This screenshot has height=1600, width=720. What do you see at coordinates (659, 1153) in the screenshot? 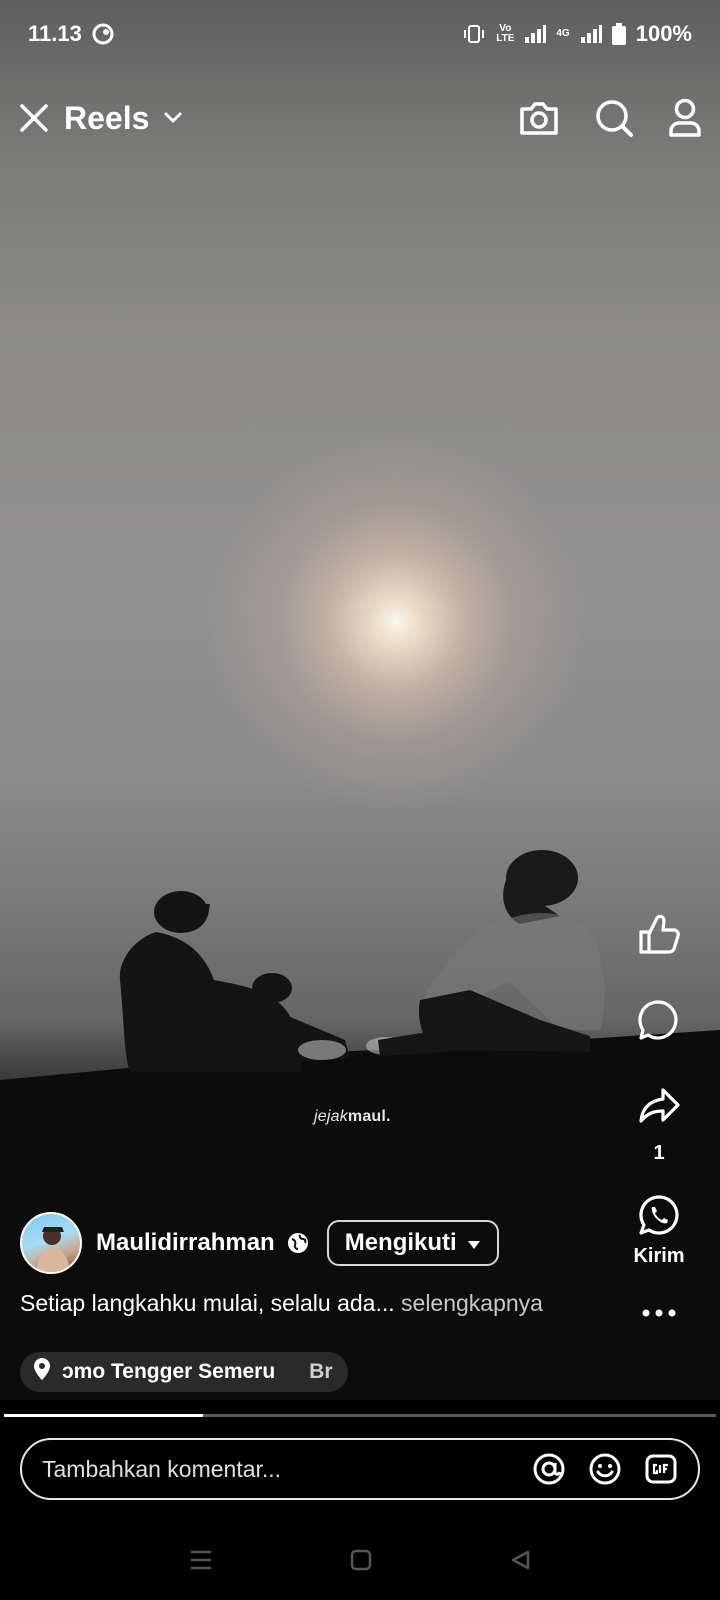
I see `share-count: 1` at bounding box center [659, 1153].